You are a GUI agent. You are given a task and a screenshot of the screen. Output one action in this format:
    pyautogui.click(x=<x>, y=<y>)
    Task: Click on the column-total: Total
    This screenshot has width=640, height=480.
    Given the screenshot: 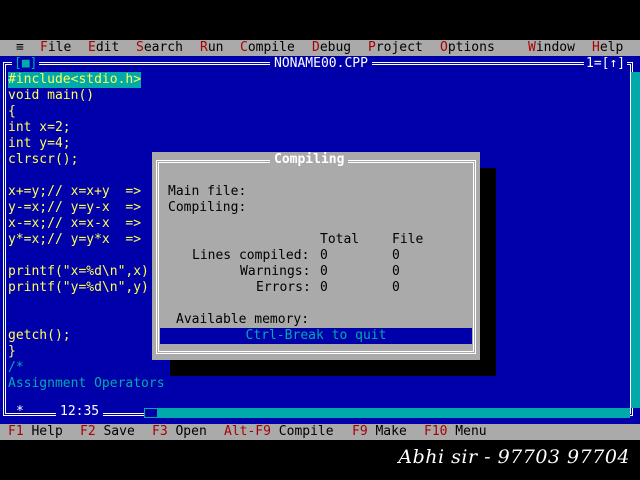 What is the action you would take?
    pyautogui.click(x=340, y=239)
    